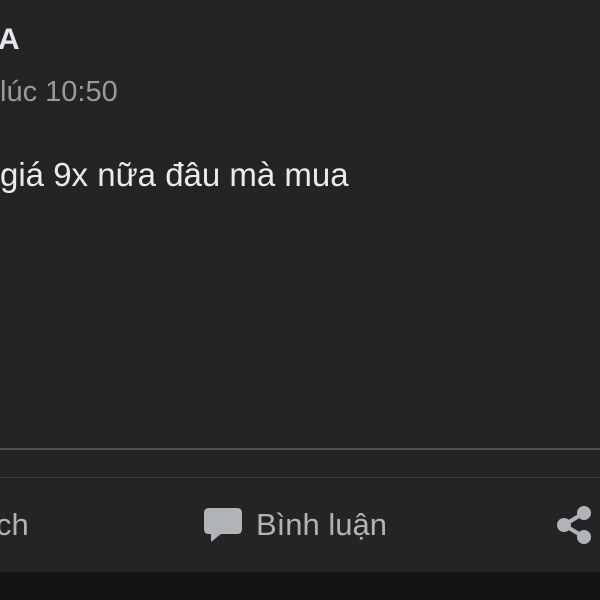  Describe the element at coordinates (321, 524) in the screenshot. I see `comment-button-label: Bình luận` at that location.